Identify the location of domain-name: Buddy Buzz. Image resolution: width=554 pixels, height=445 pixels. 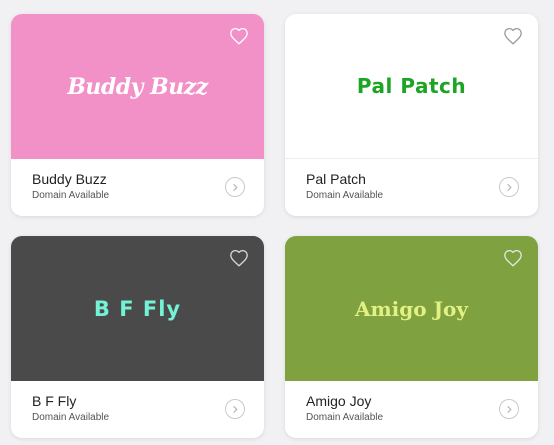
(69, 179).